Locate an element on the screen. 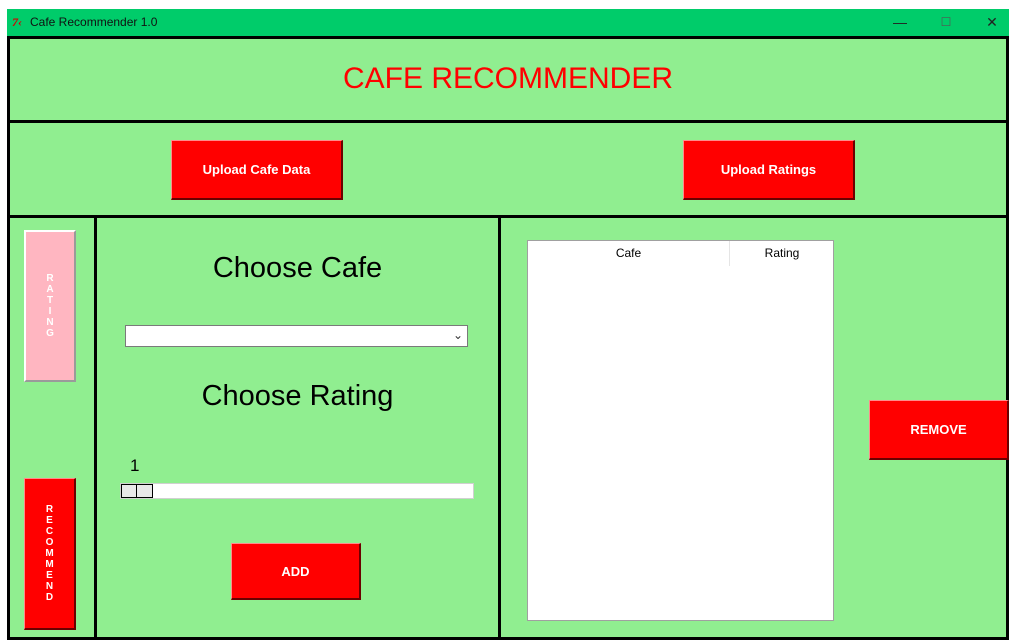 Image resolution: width=1009 pixels, height=640 pixels. recommend-button-letter: C is located at coordinates (49, 531).